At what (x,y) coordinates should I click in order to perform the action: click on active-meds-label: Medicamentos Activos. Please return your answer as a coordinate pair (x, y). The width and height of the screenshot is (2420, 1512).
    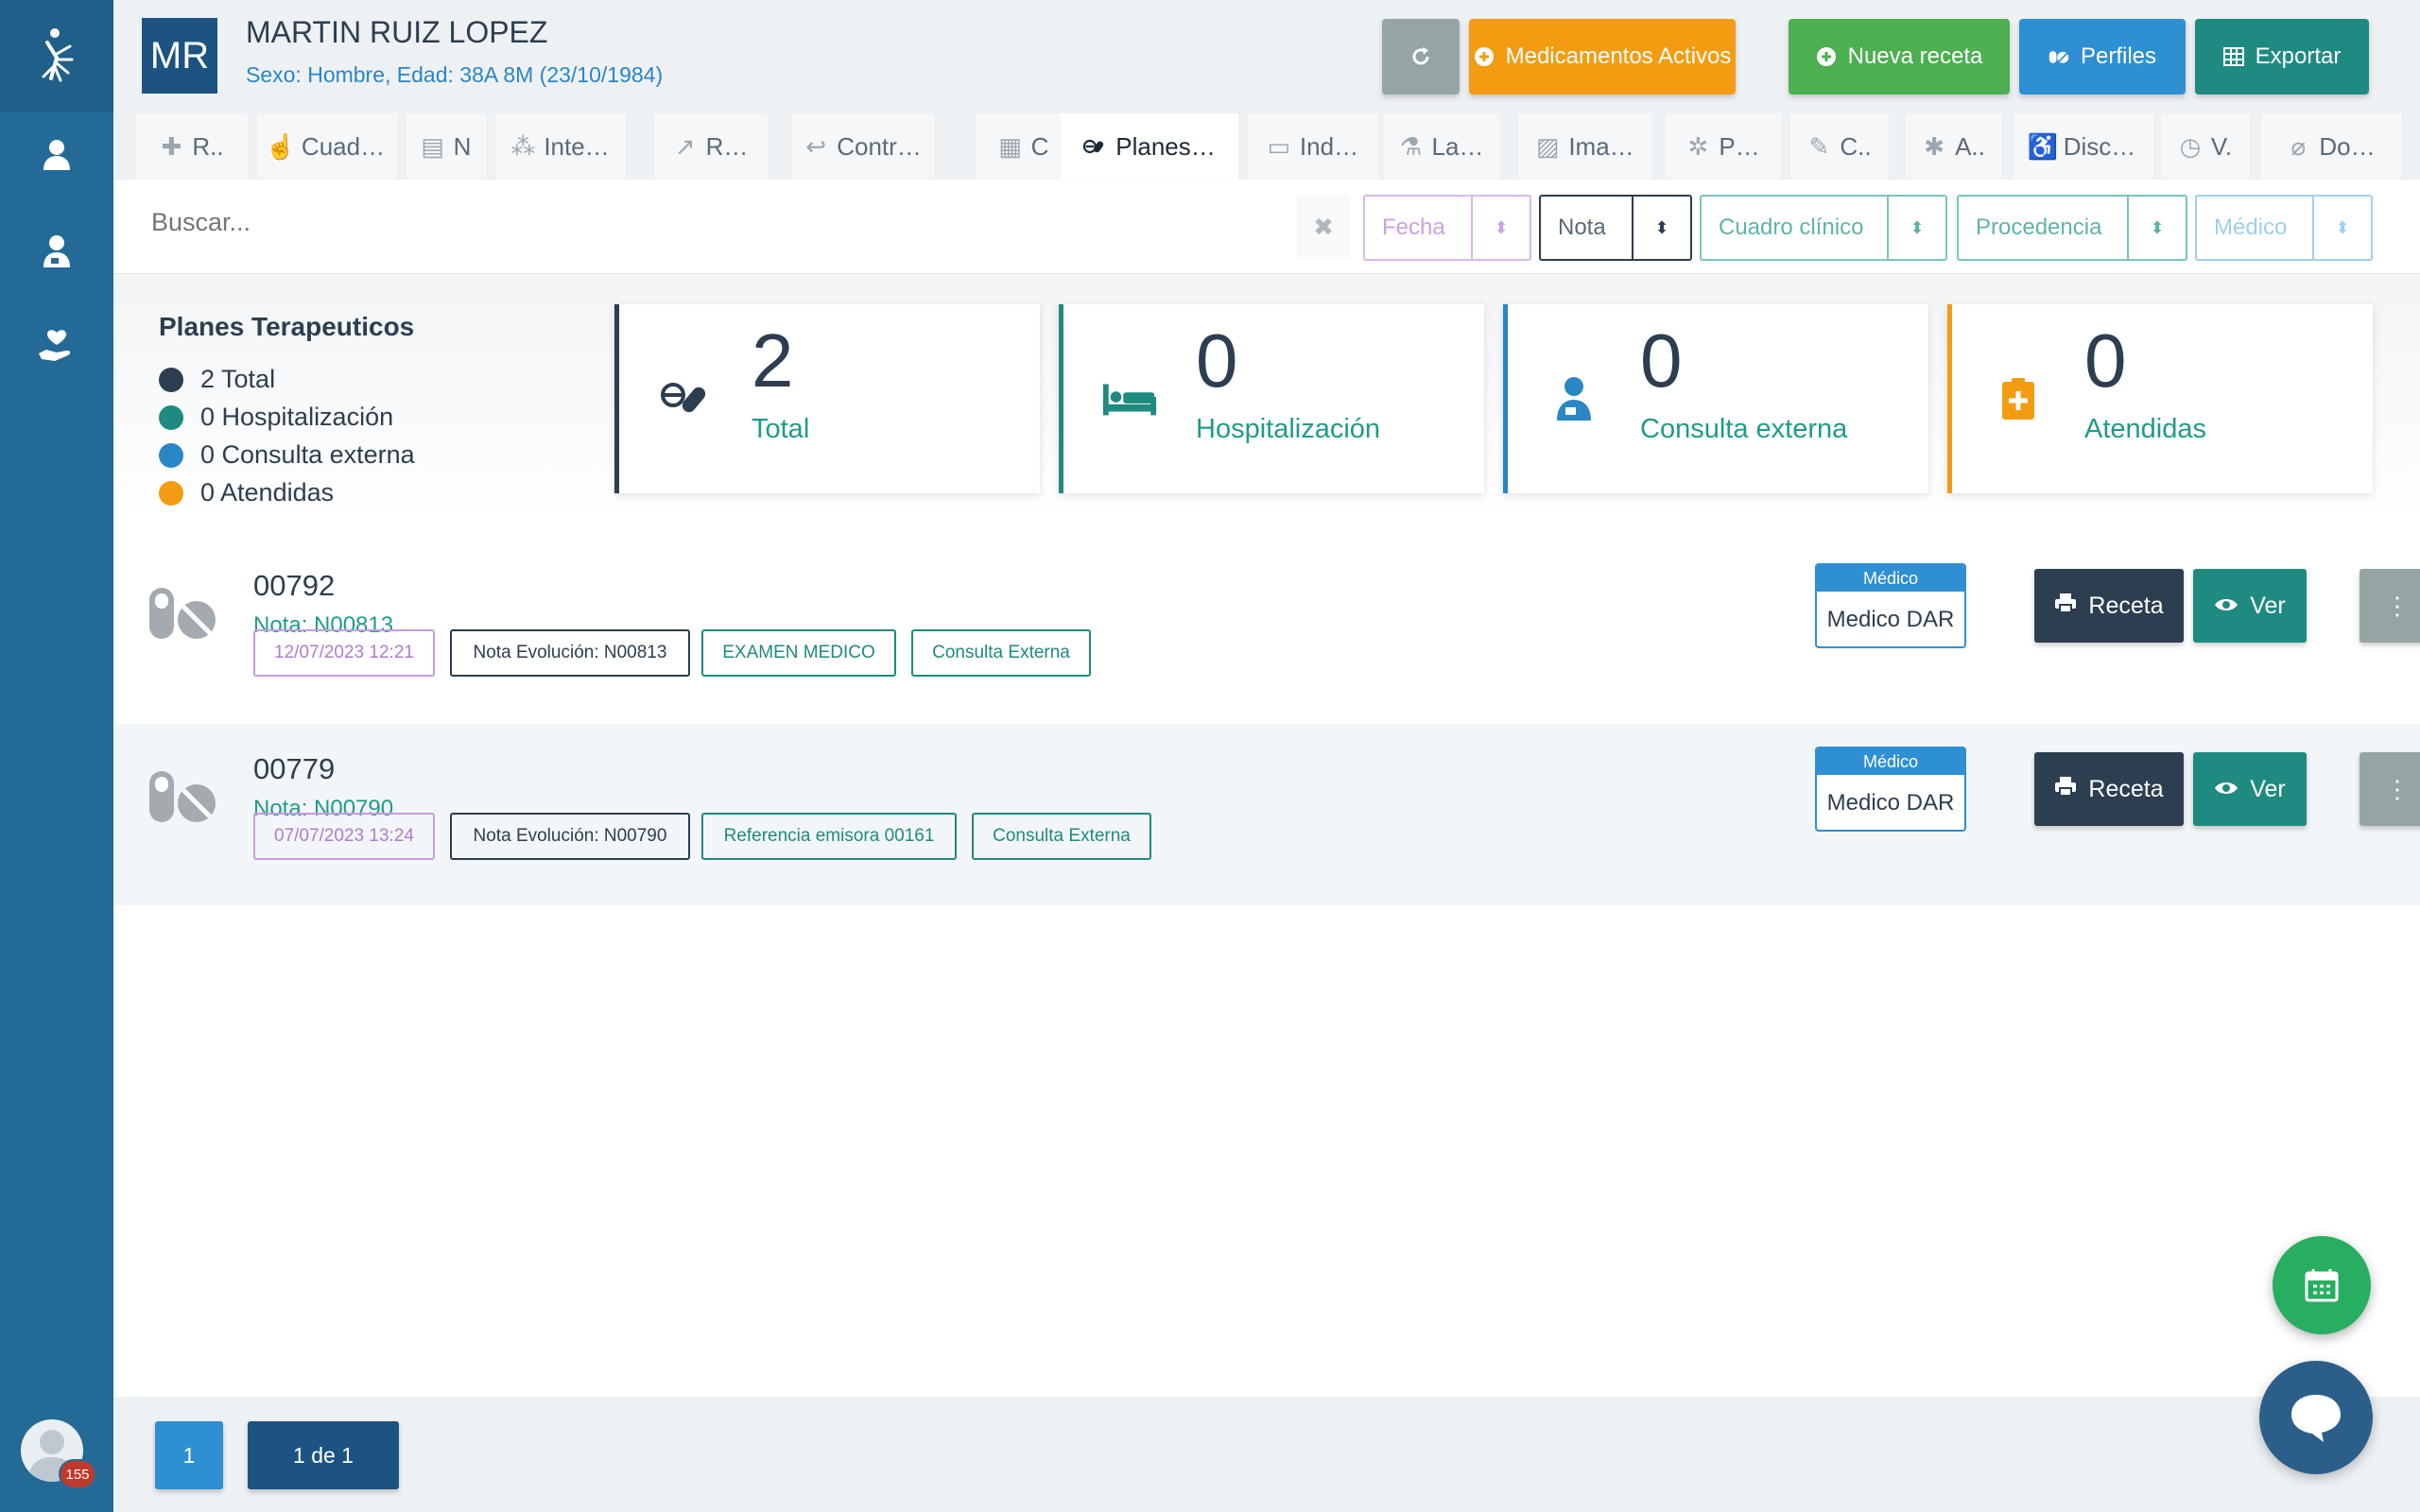
    Looking at the image, I should click on (1618, 56).